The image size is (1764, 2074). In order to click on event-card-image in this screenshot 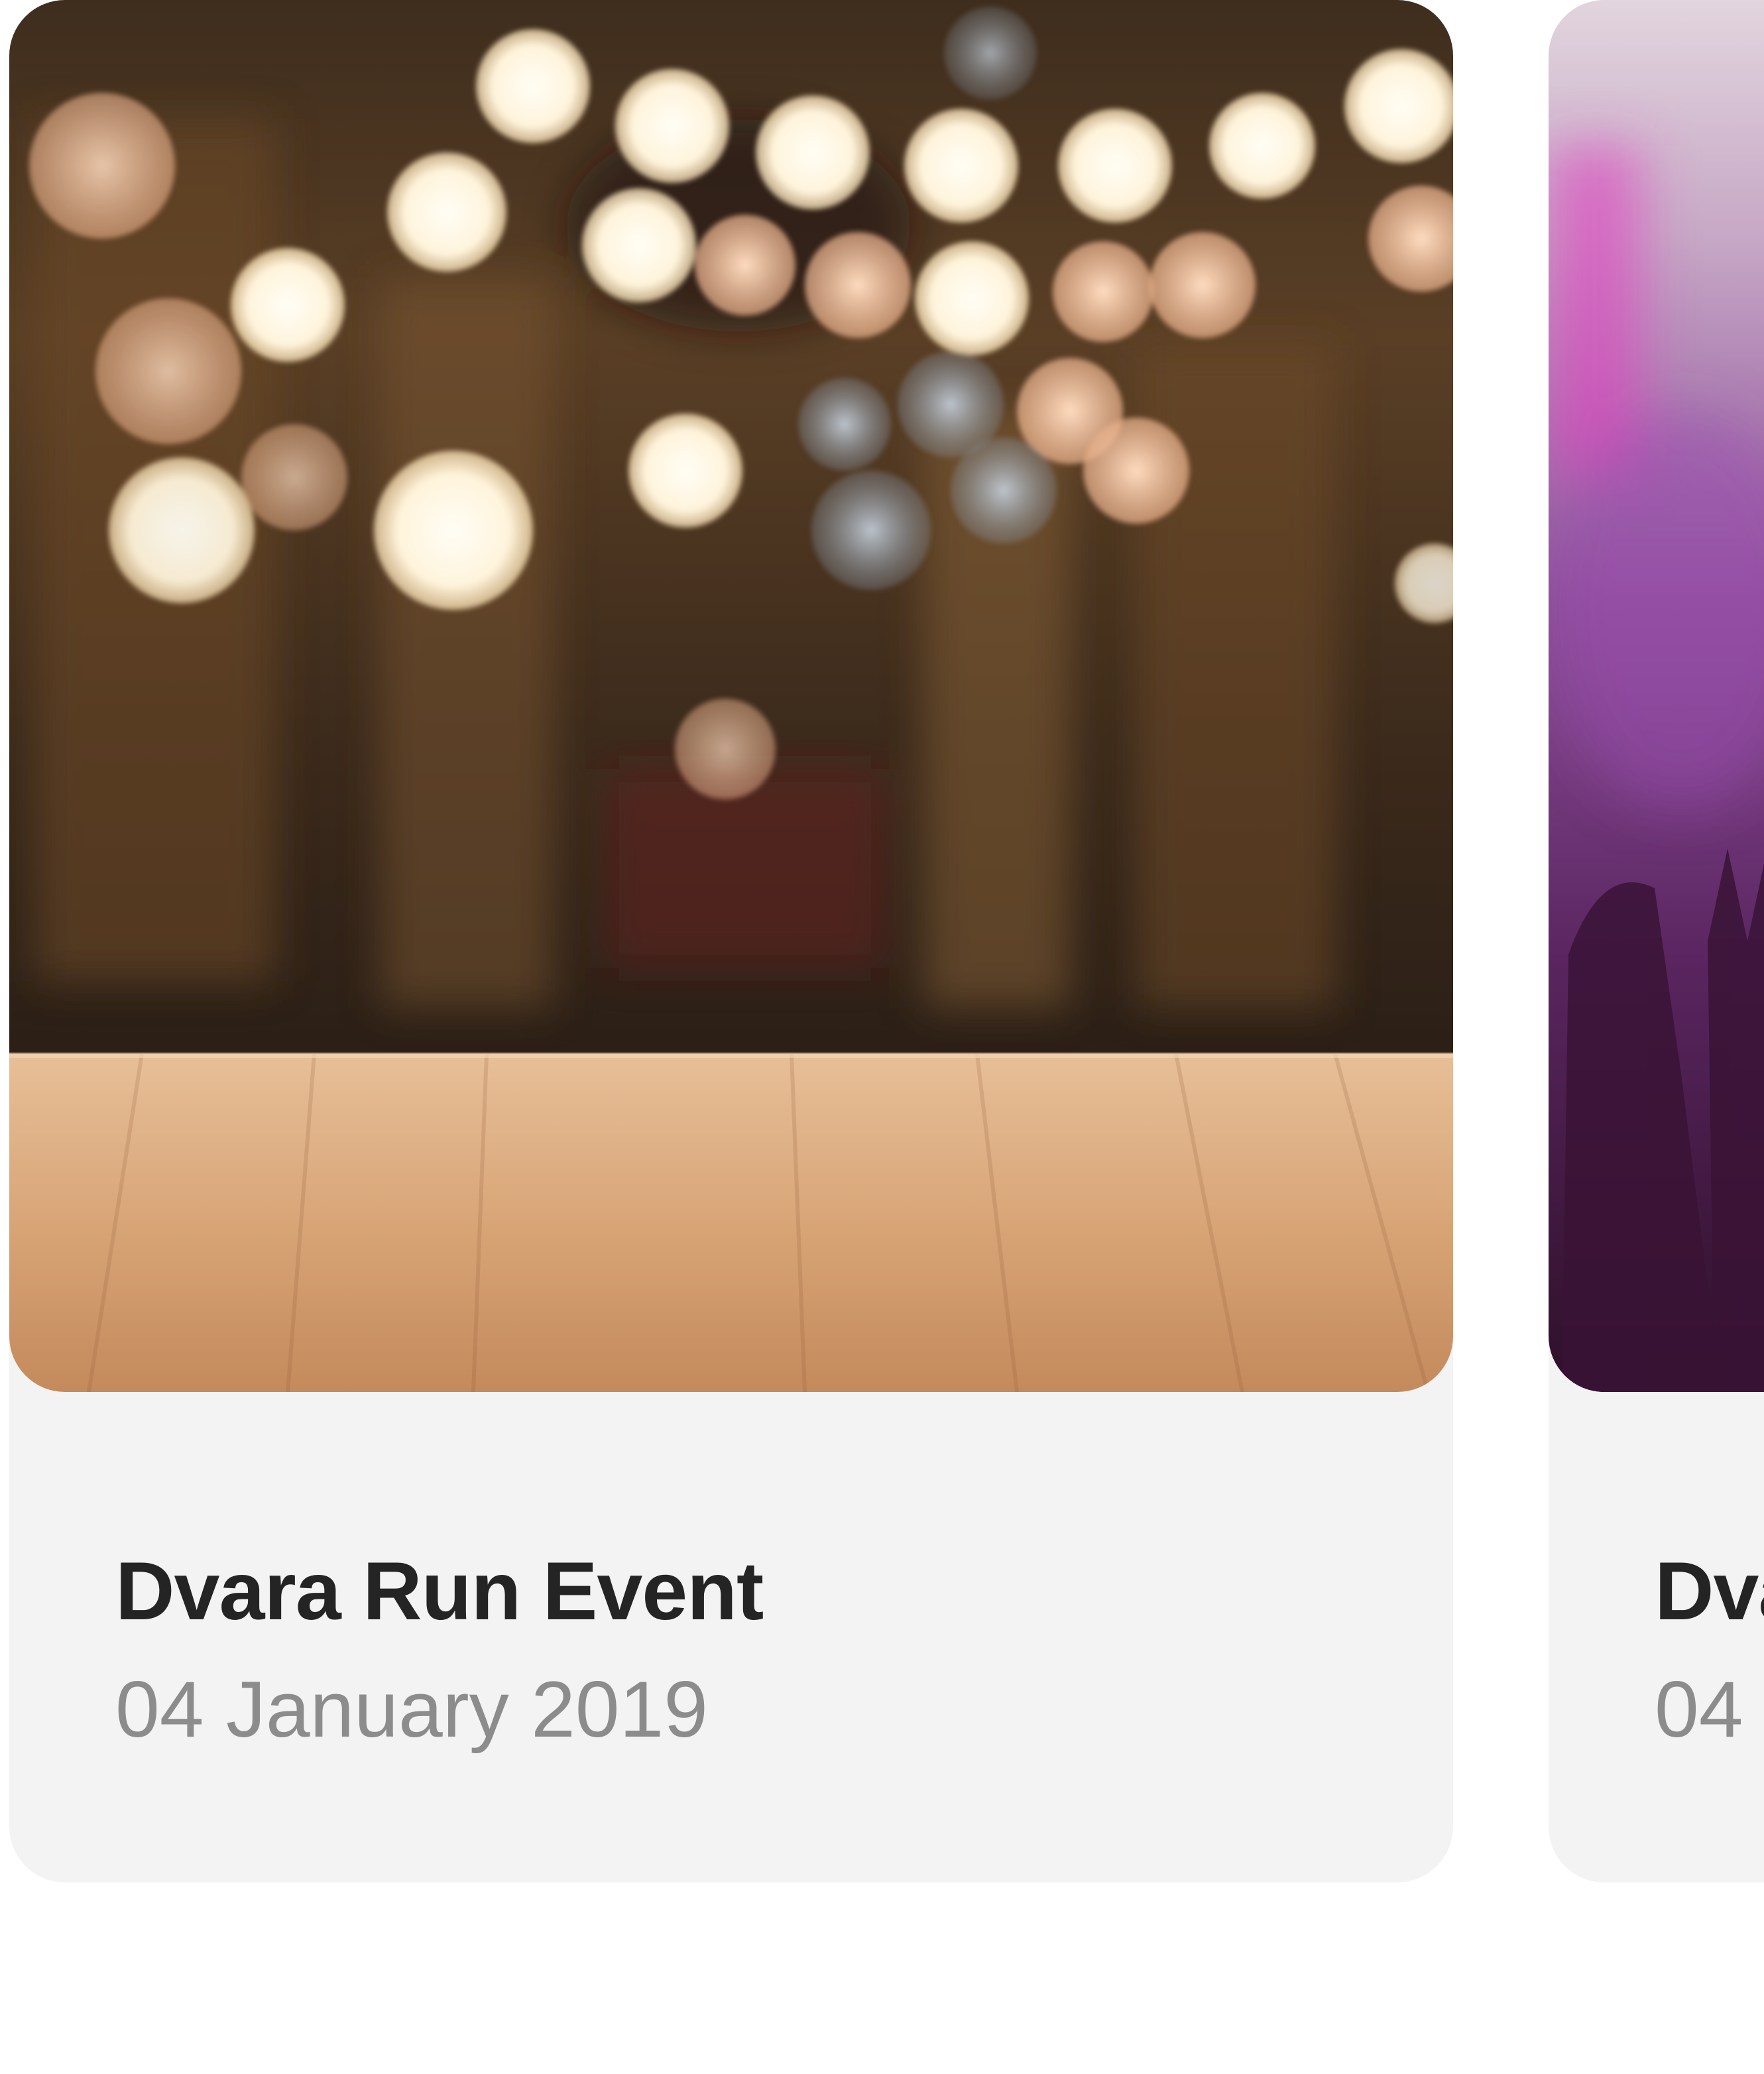, I will do `click(1656, 696)`.